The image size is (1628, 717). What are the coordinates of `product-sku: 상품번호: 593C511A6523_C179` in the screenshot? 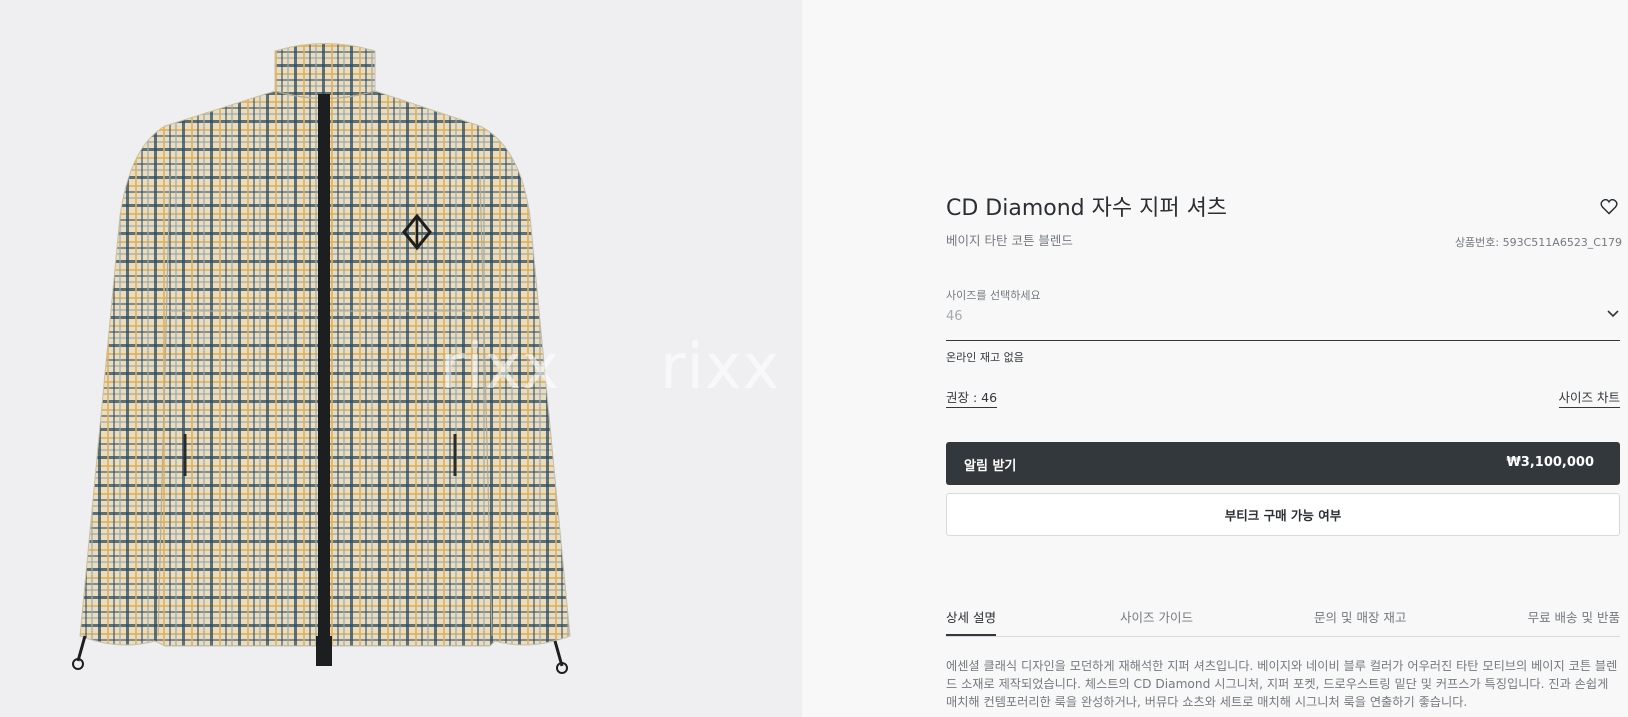 It's located at (1538, 242).